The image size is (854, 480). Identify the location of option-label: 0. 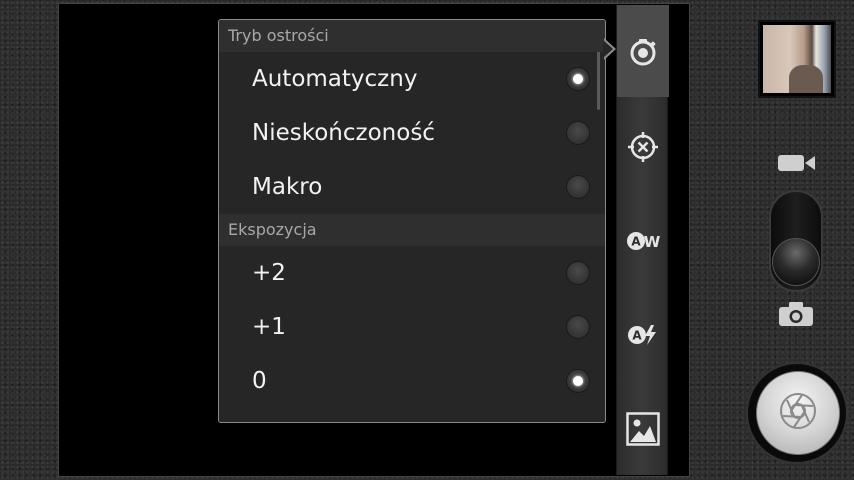
(259, 381).